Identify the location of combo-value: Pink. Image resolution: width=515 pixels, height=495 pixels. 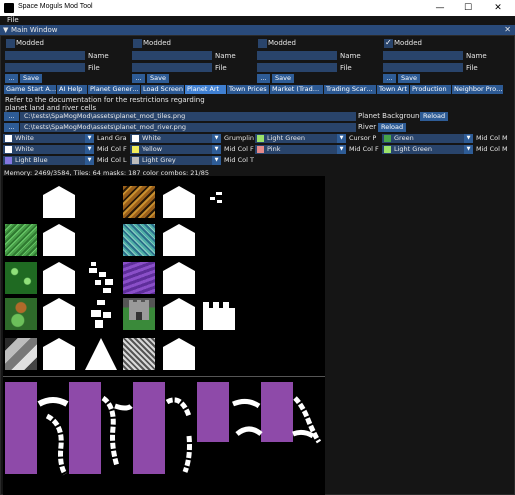
(274, 149).